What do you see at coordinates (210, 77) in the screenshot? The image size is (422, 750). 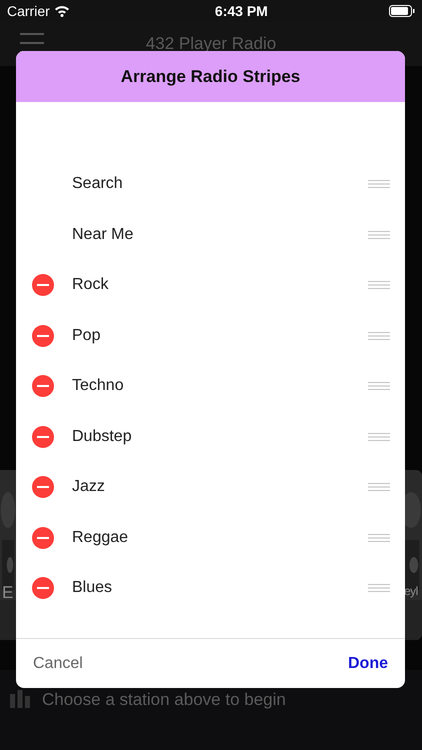 I see `dialog-title: Arrange Radio Stripes` at bounding box center [210, 77].